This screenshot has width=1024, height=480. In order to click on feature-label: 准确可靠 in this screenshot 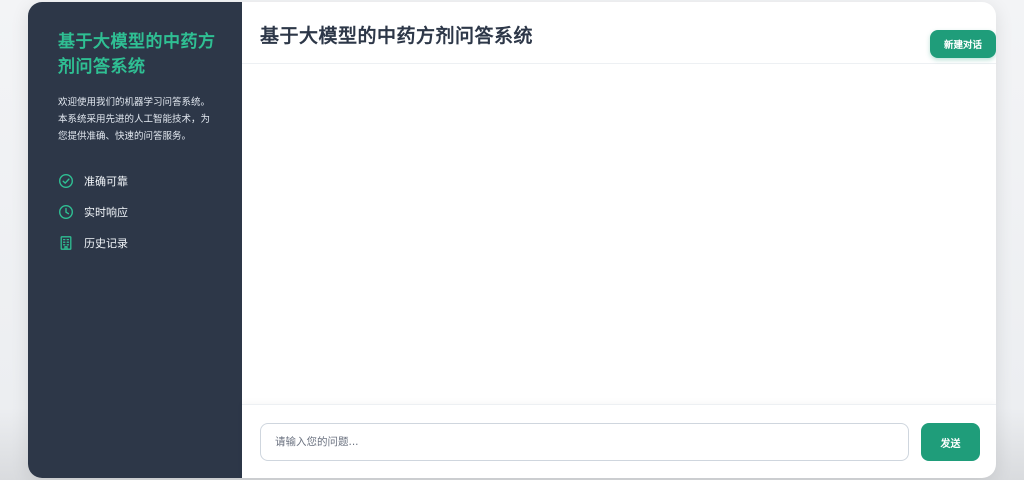, I will do `click(106, 181)`.